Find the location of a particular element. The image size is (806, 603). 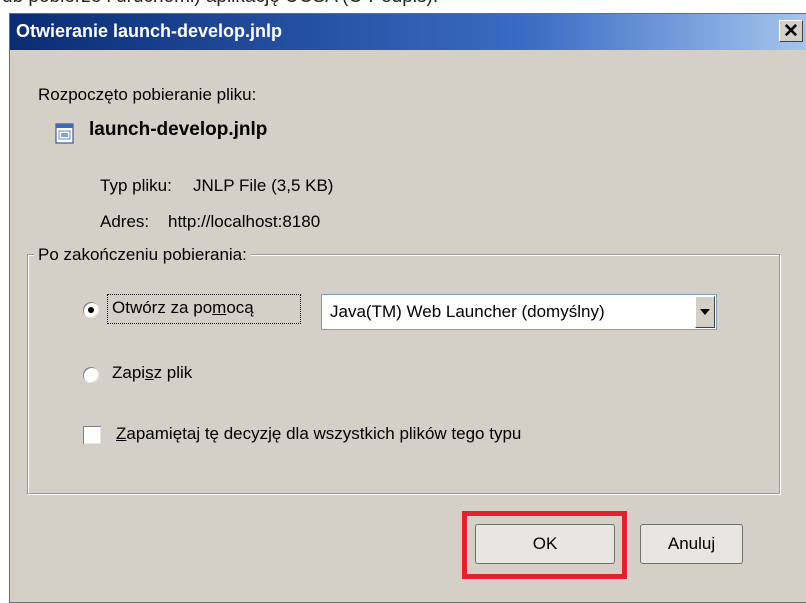

file-name: launch-develop.jnlp is located at coordinates (178, 129).